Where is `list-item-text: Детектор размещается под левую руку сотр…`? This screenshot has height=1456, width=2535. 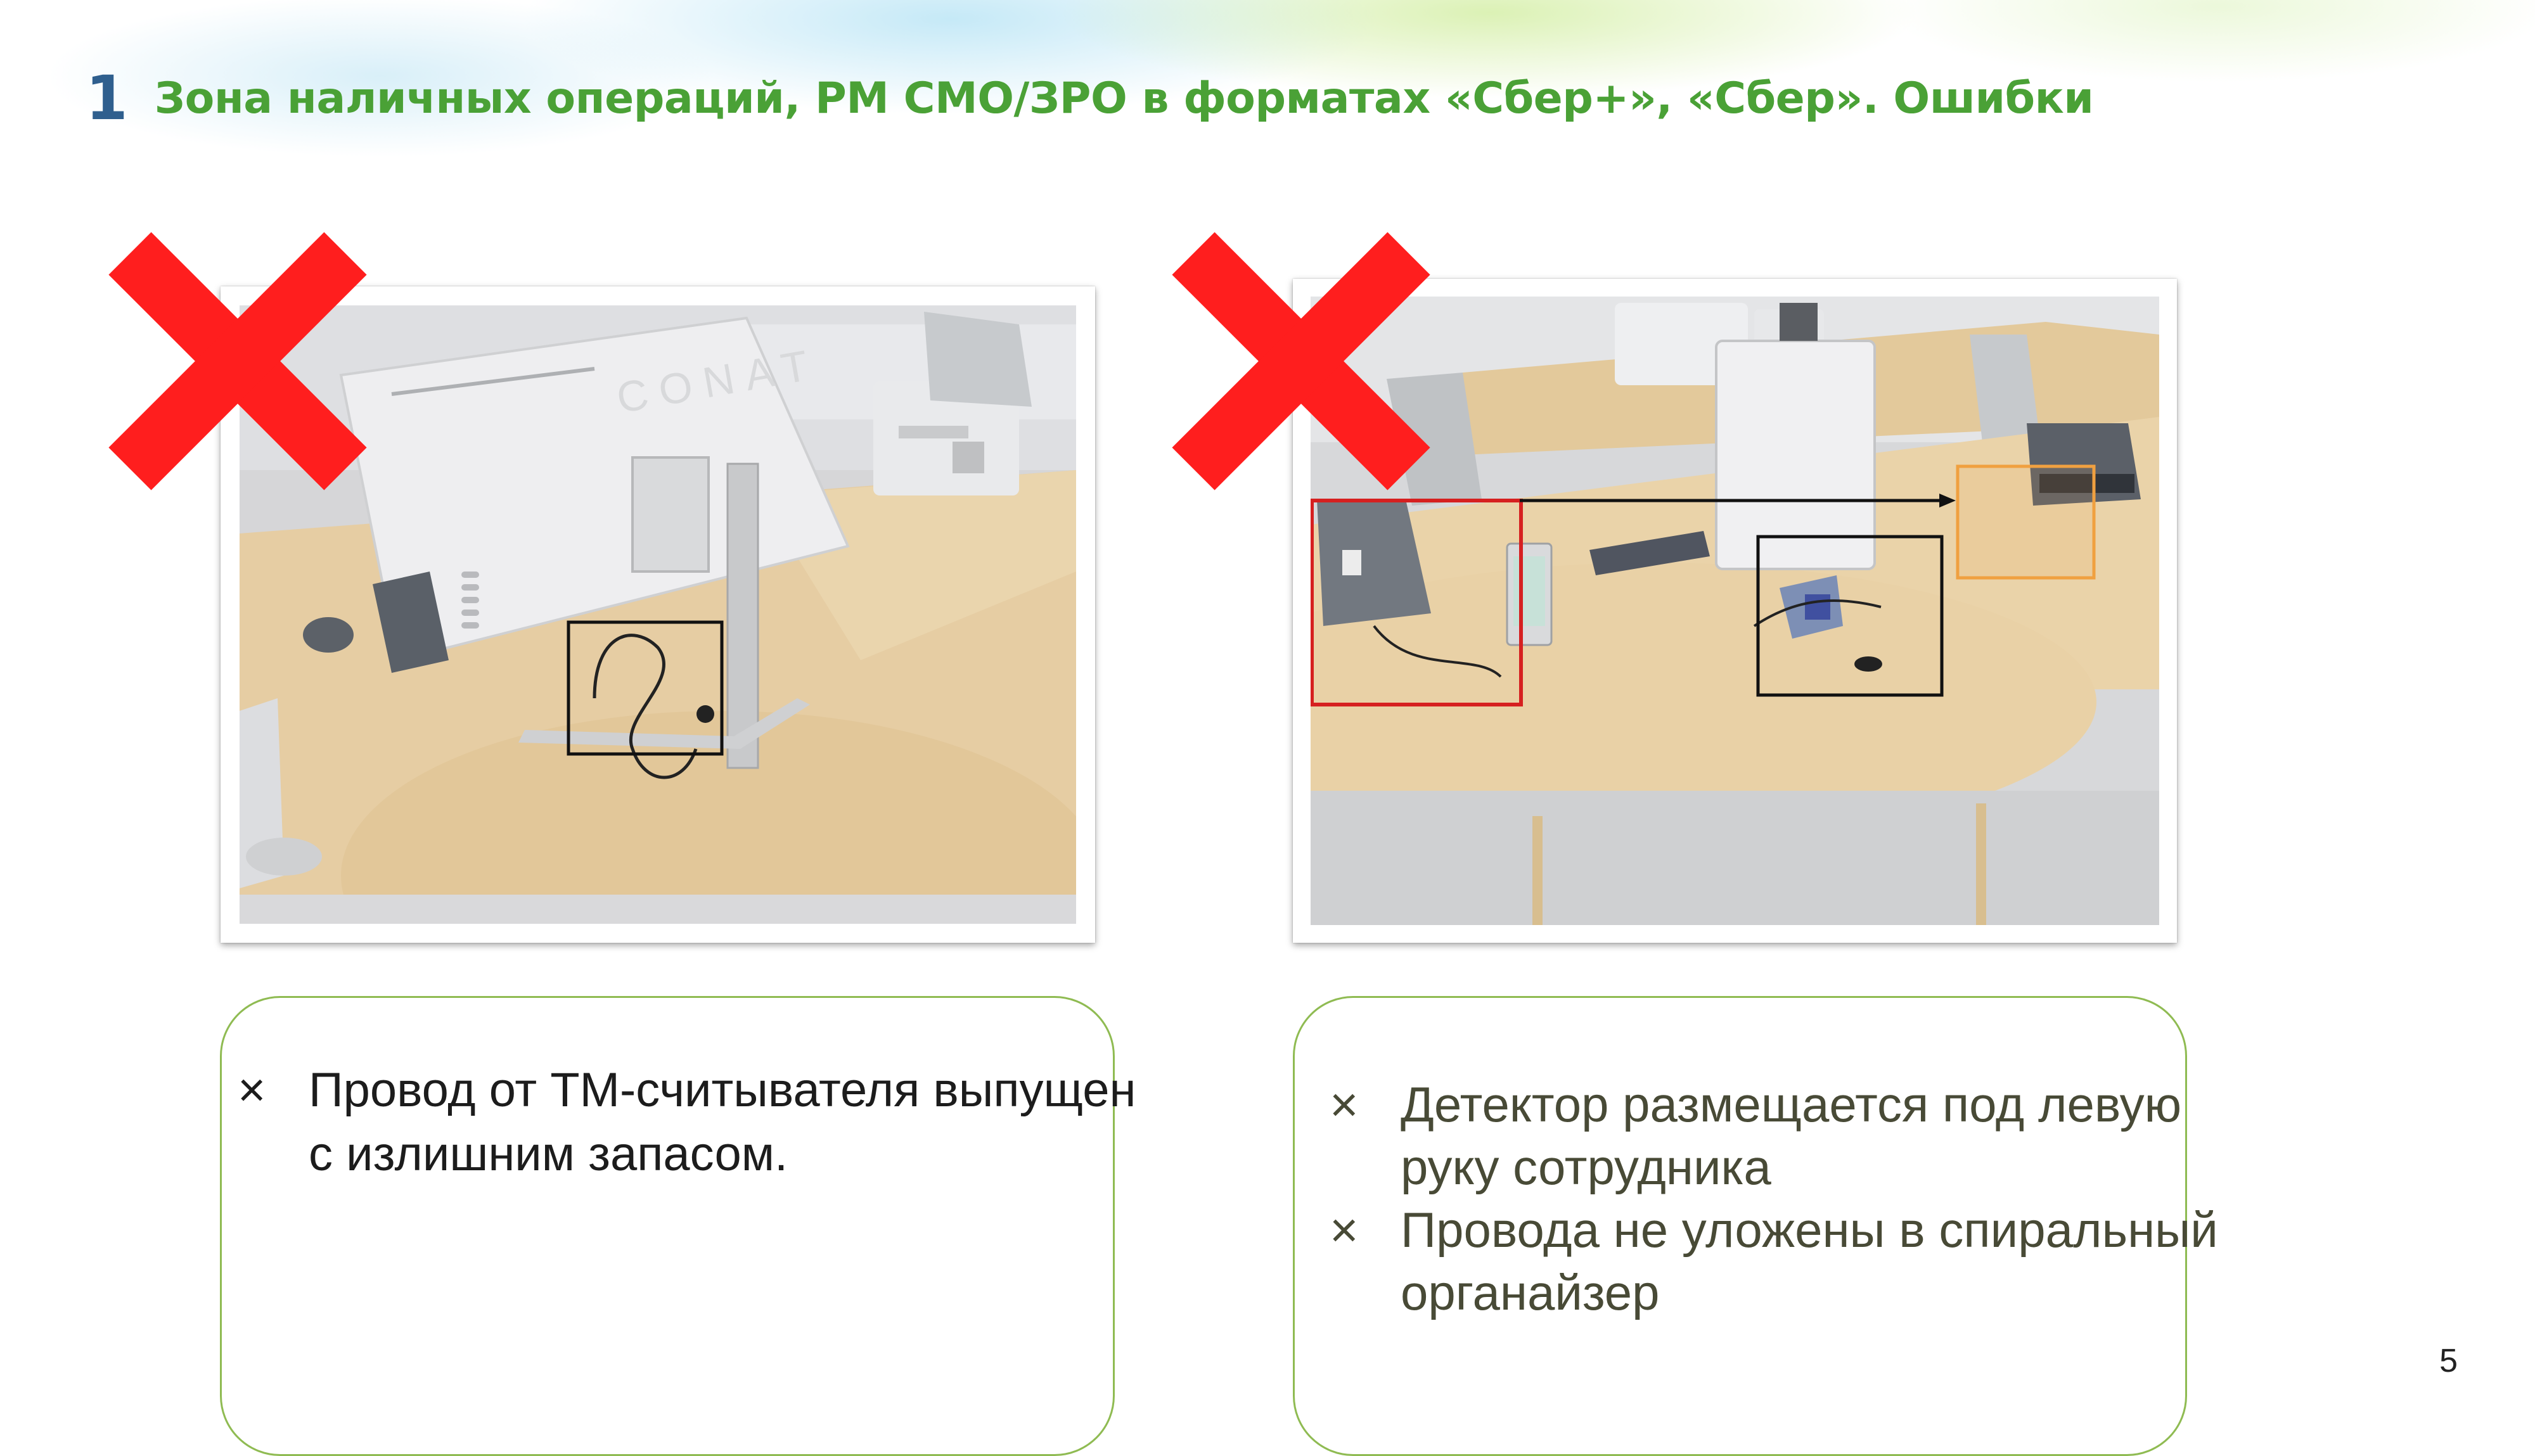 list-item-text: Детектор размещается под левую руку сотр… is located at coordinates (1791, 1135).